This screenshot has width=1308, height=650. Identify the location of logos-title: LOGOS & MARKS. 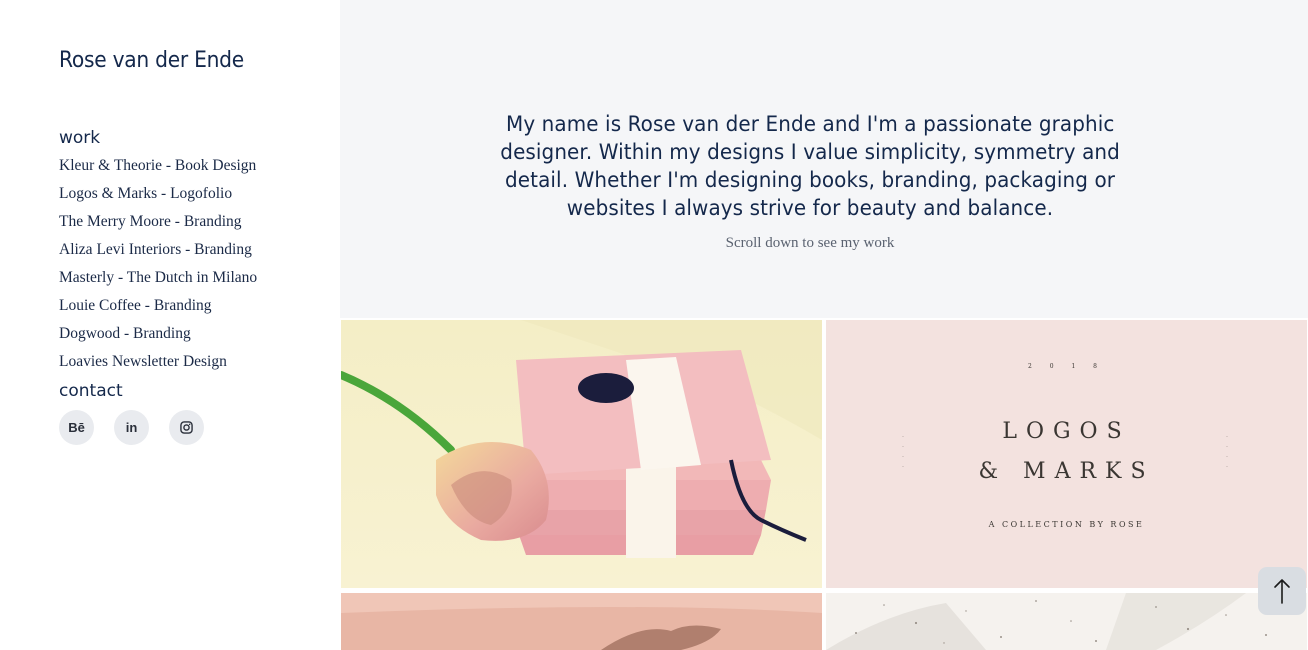
(1066, 452).